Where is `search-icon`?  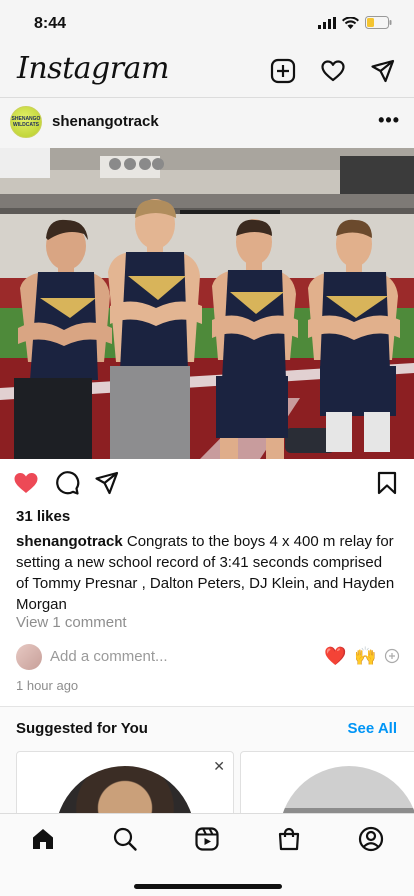 search-icon is located at coordinates (125, 839).